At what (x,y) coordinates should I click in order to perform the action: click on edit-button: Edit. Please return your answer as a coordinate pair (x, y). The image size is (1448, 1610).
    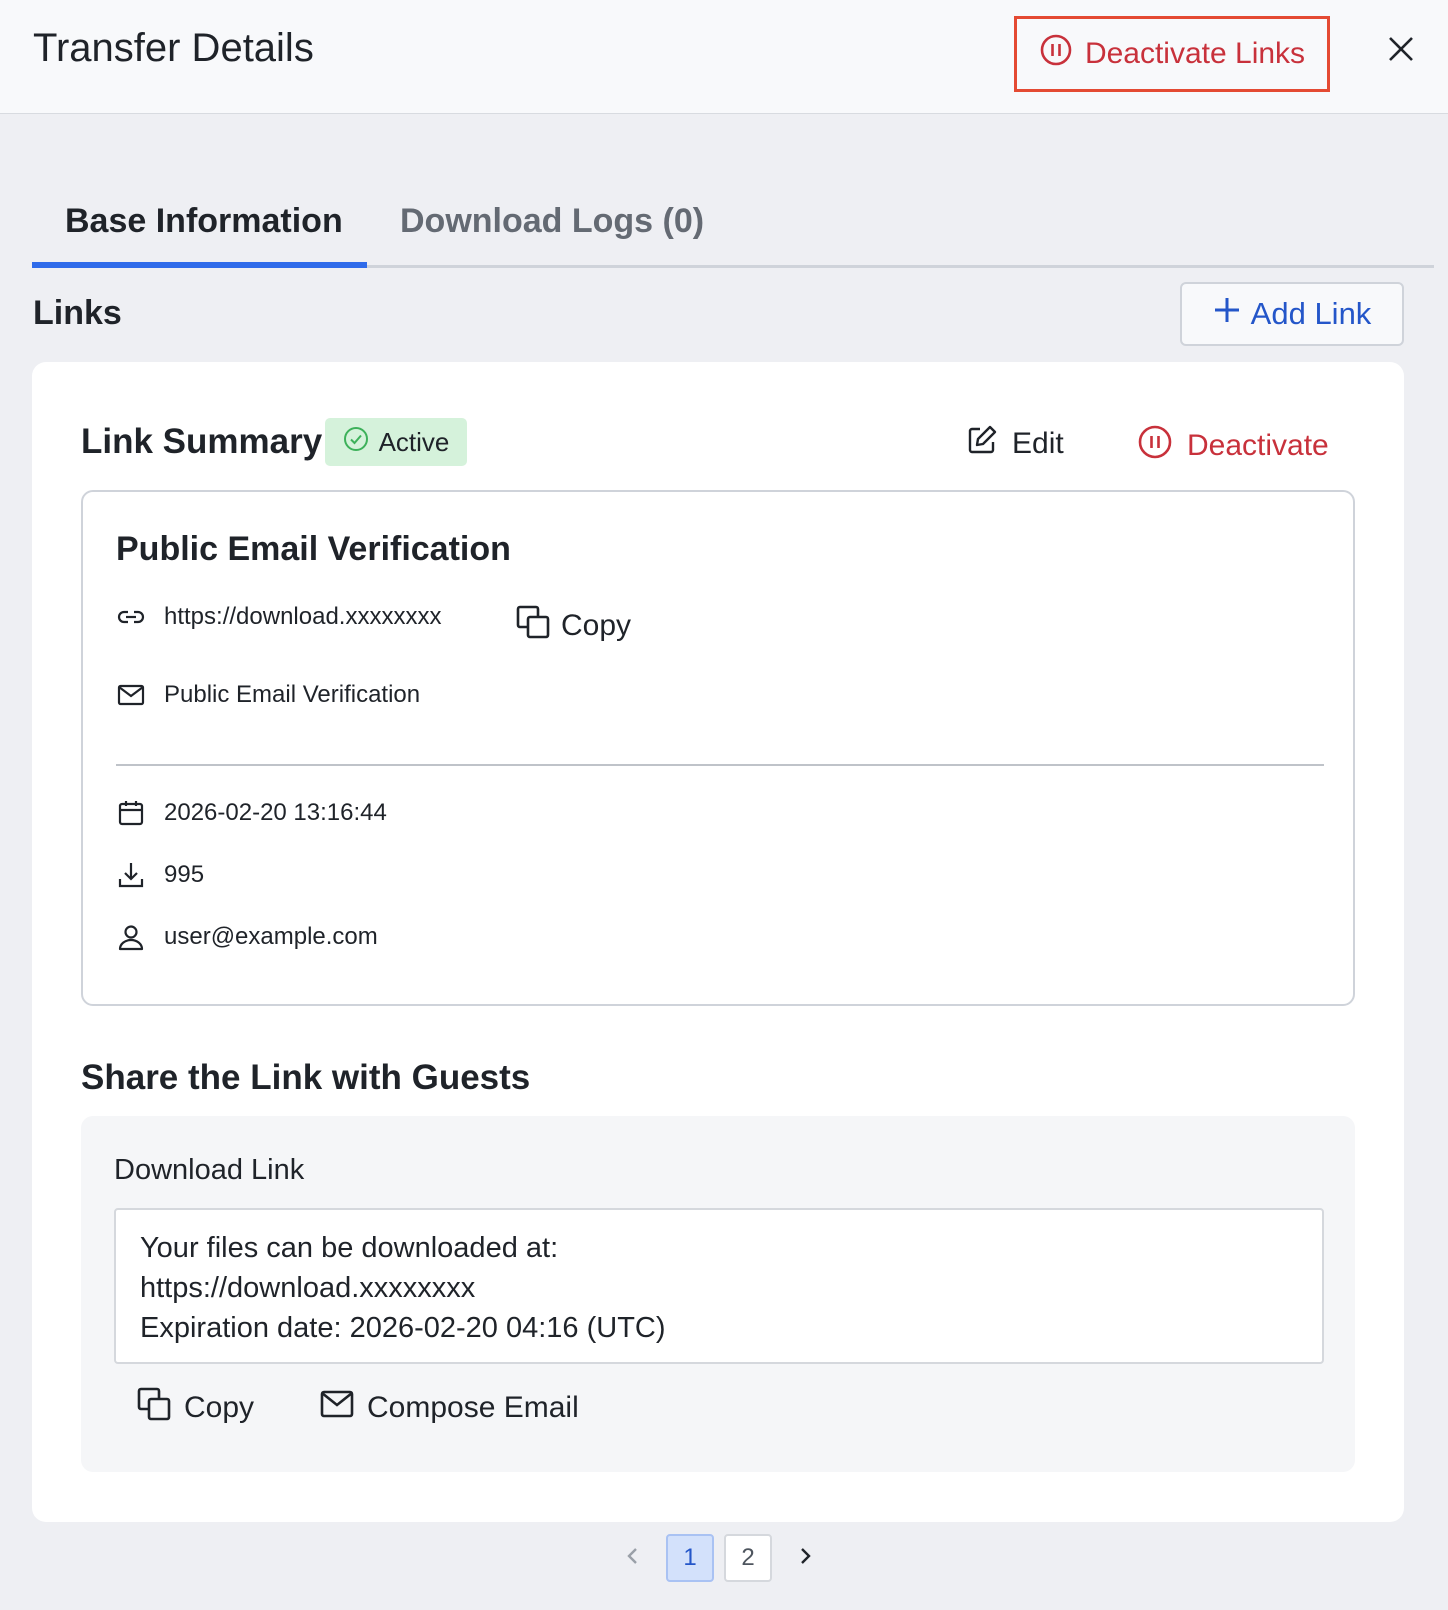
    Looking at the image, I should click on (1015, 444).